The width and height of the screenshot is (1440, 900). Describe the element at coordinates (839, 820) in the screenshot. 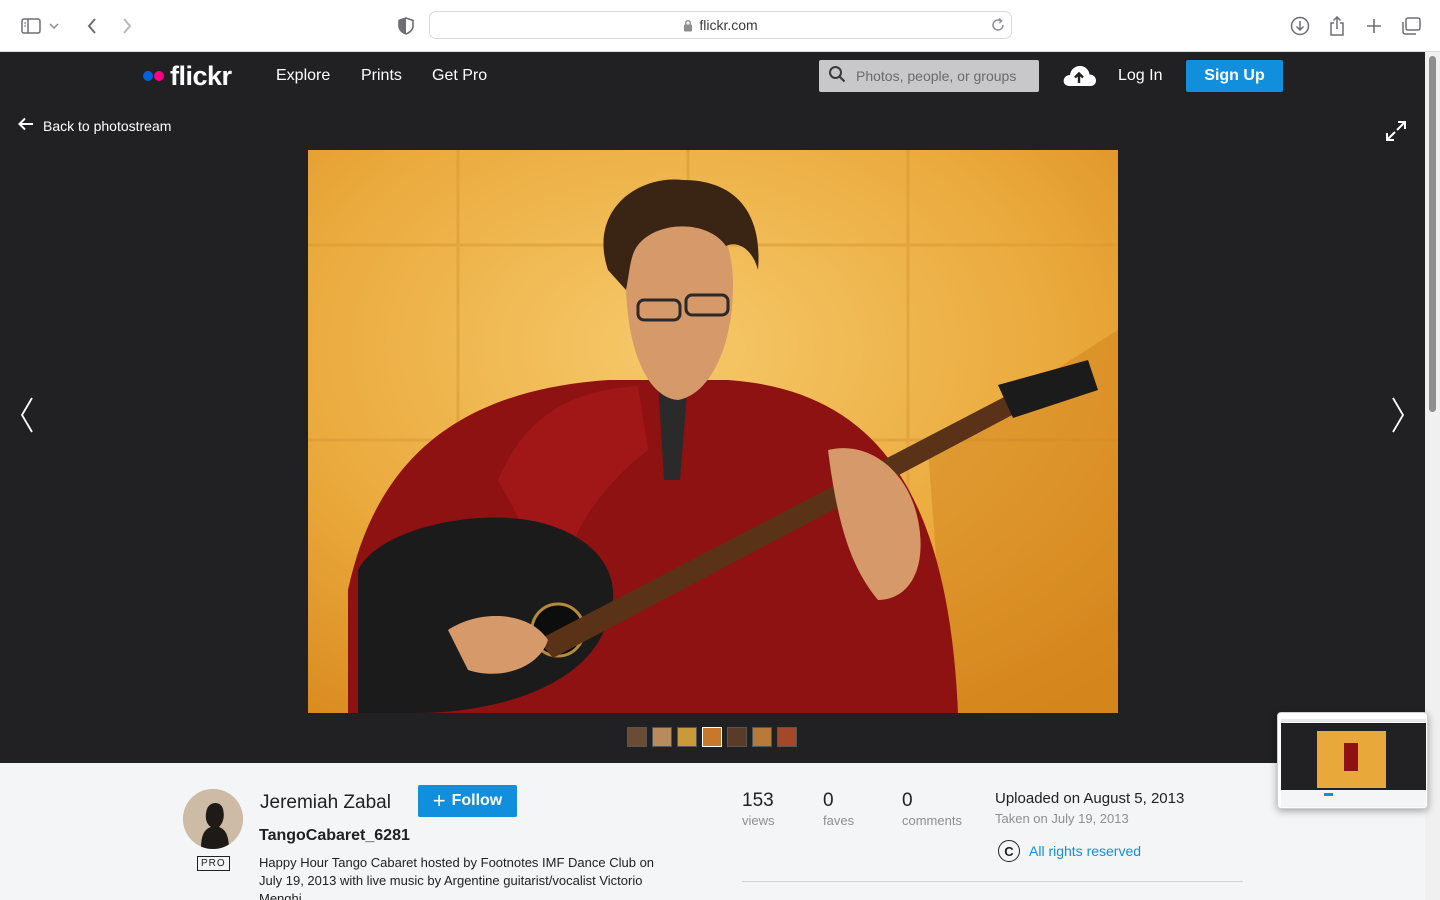

I see `stat-label: faves` at that location.